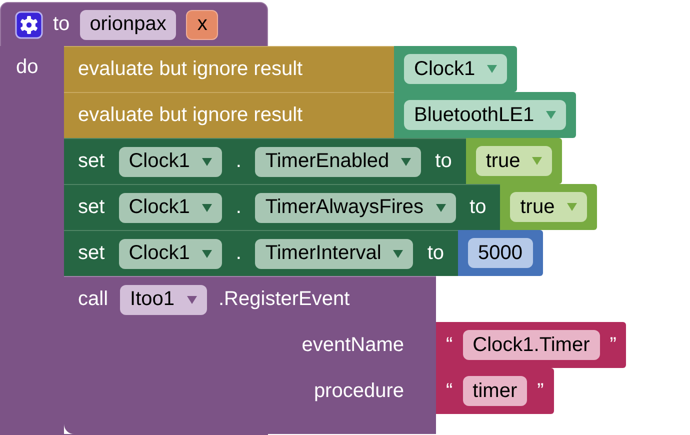 This screenshot has width=690, height=435. I want to click on set-block: set Clock1 . TimerEnabled to, so click(265, 161).